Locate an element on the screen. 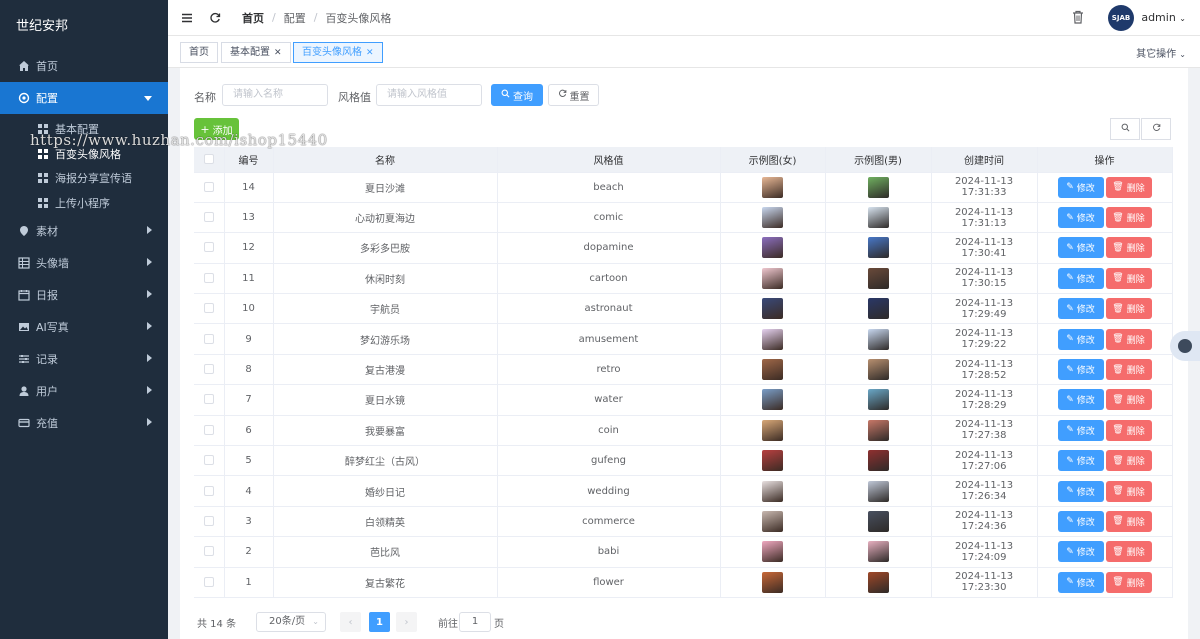  breadcrumb-item: 首页 is located at coordinates (253, 18).